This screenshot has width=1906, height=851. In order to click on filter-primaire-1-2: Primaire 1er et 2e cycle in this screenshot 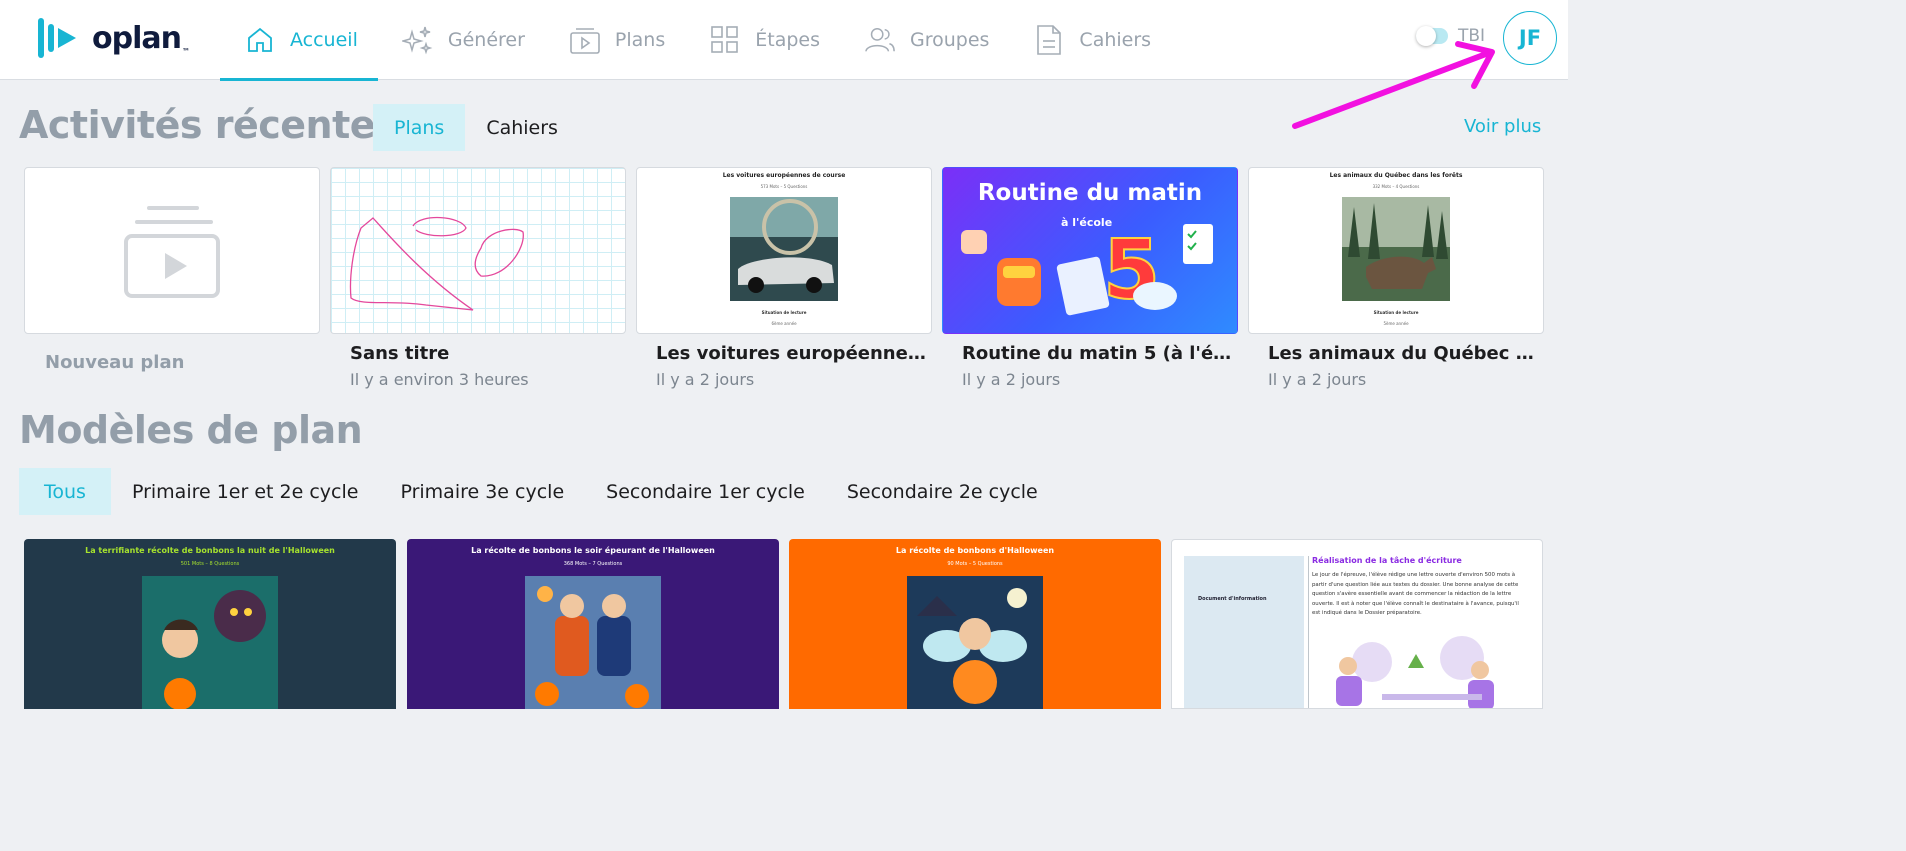, I will do `click(245, 491)`.